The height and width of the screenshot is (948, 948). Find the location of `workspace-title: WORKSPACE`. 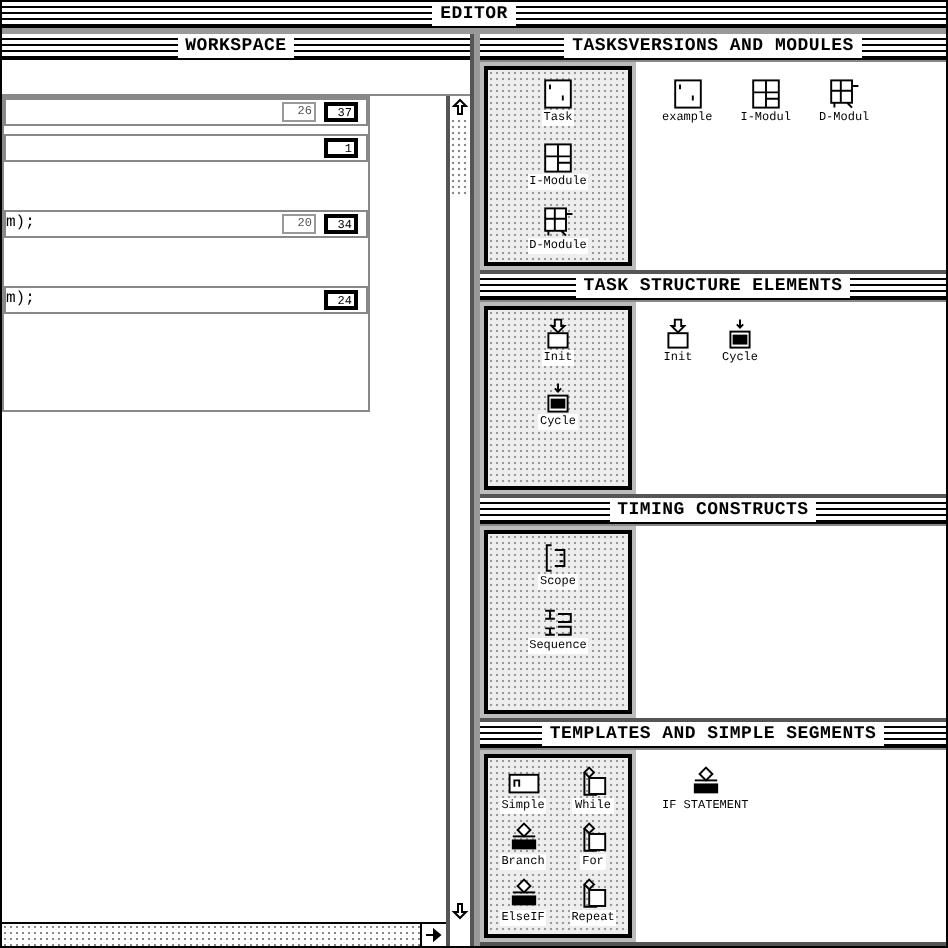

workspace-title: WORKSPACE is located at coordinates (236, 46).